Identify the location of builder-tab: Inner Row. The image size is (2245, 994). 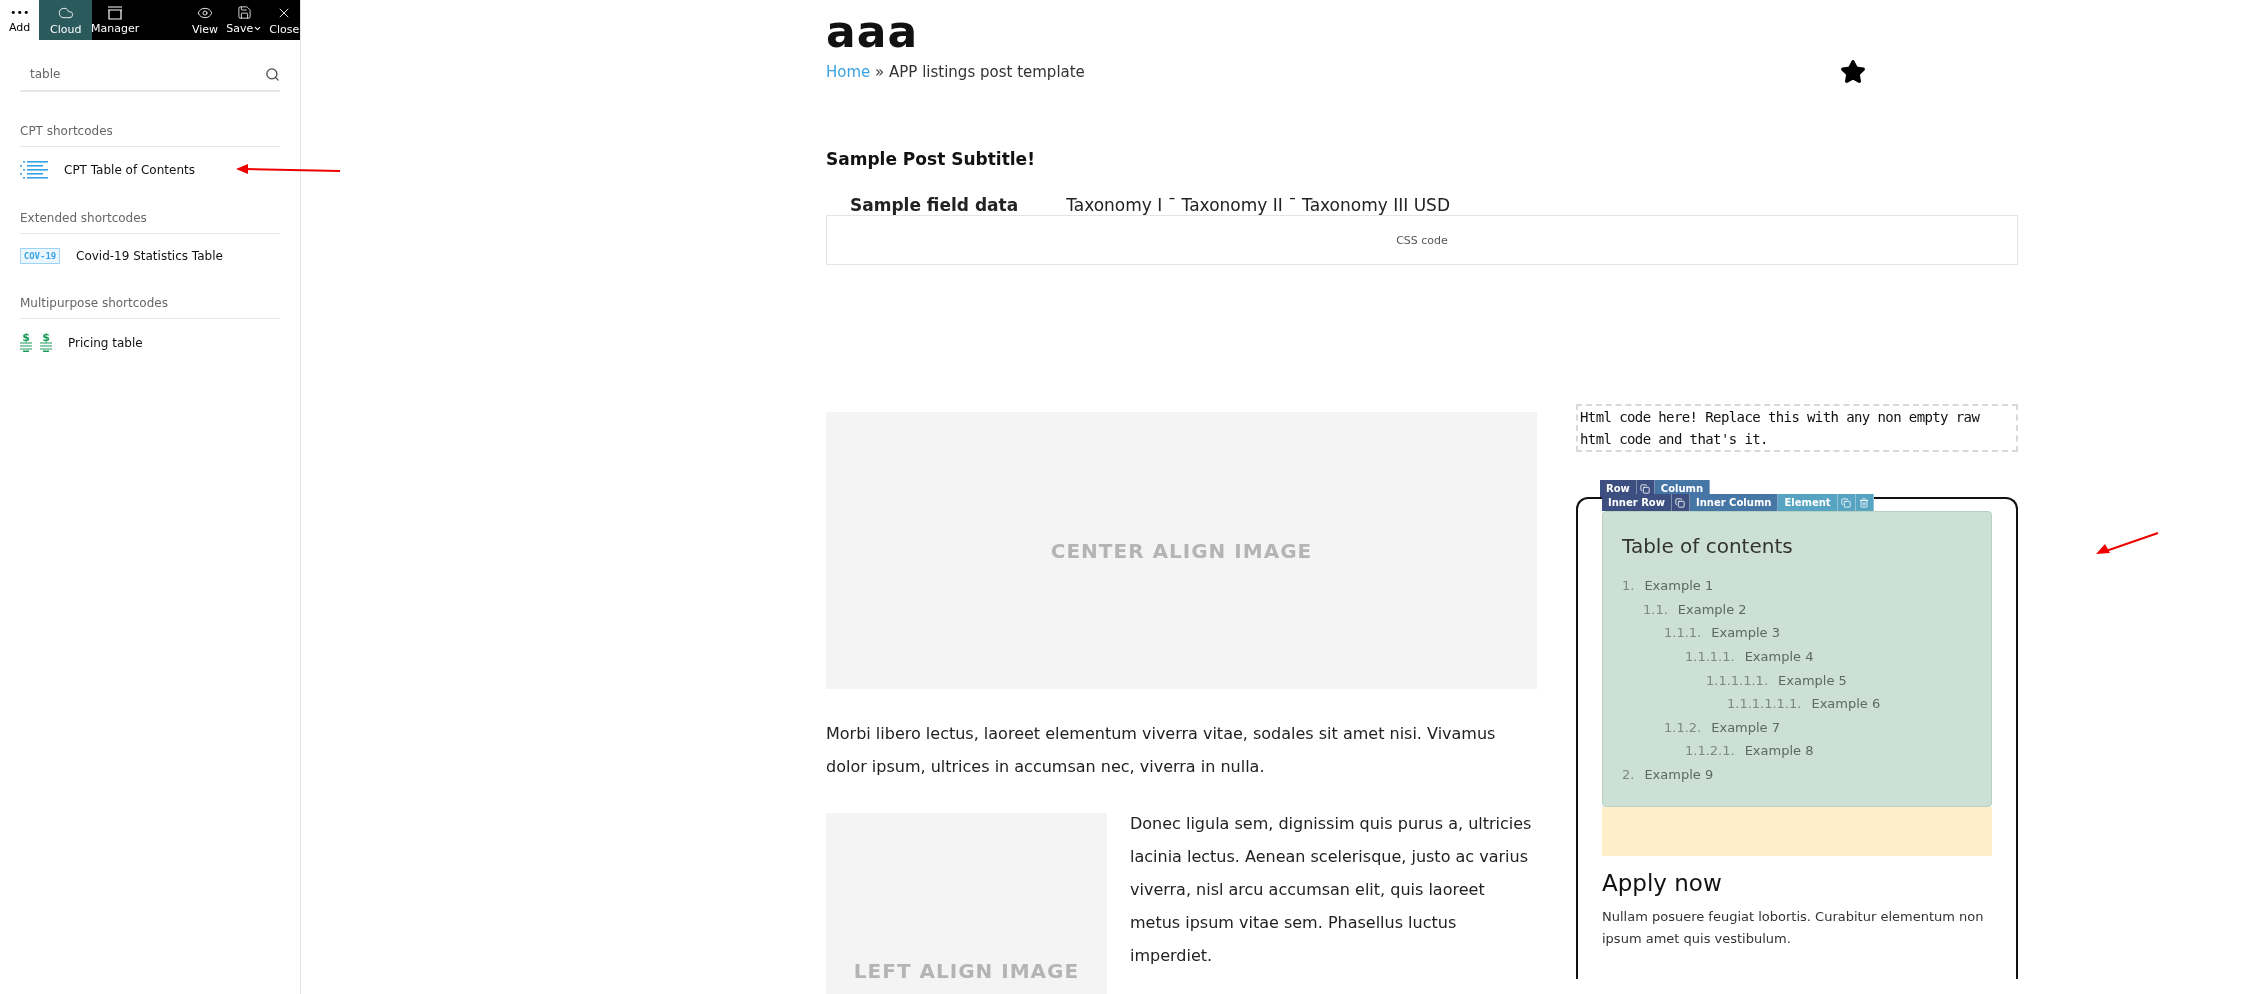
(1637, 502).